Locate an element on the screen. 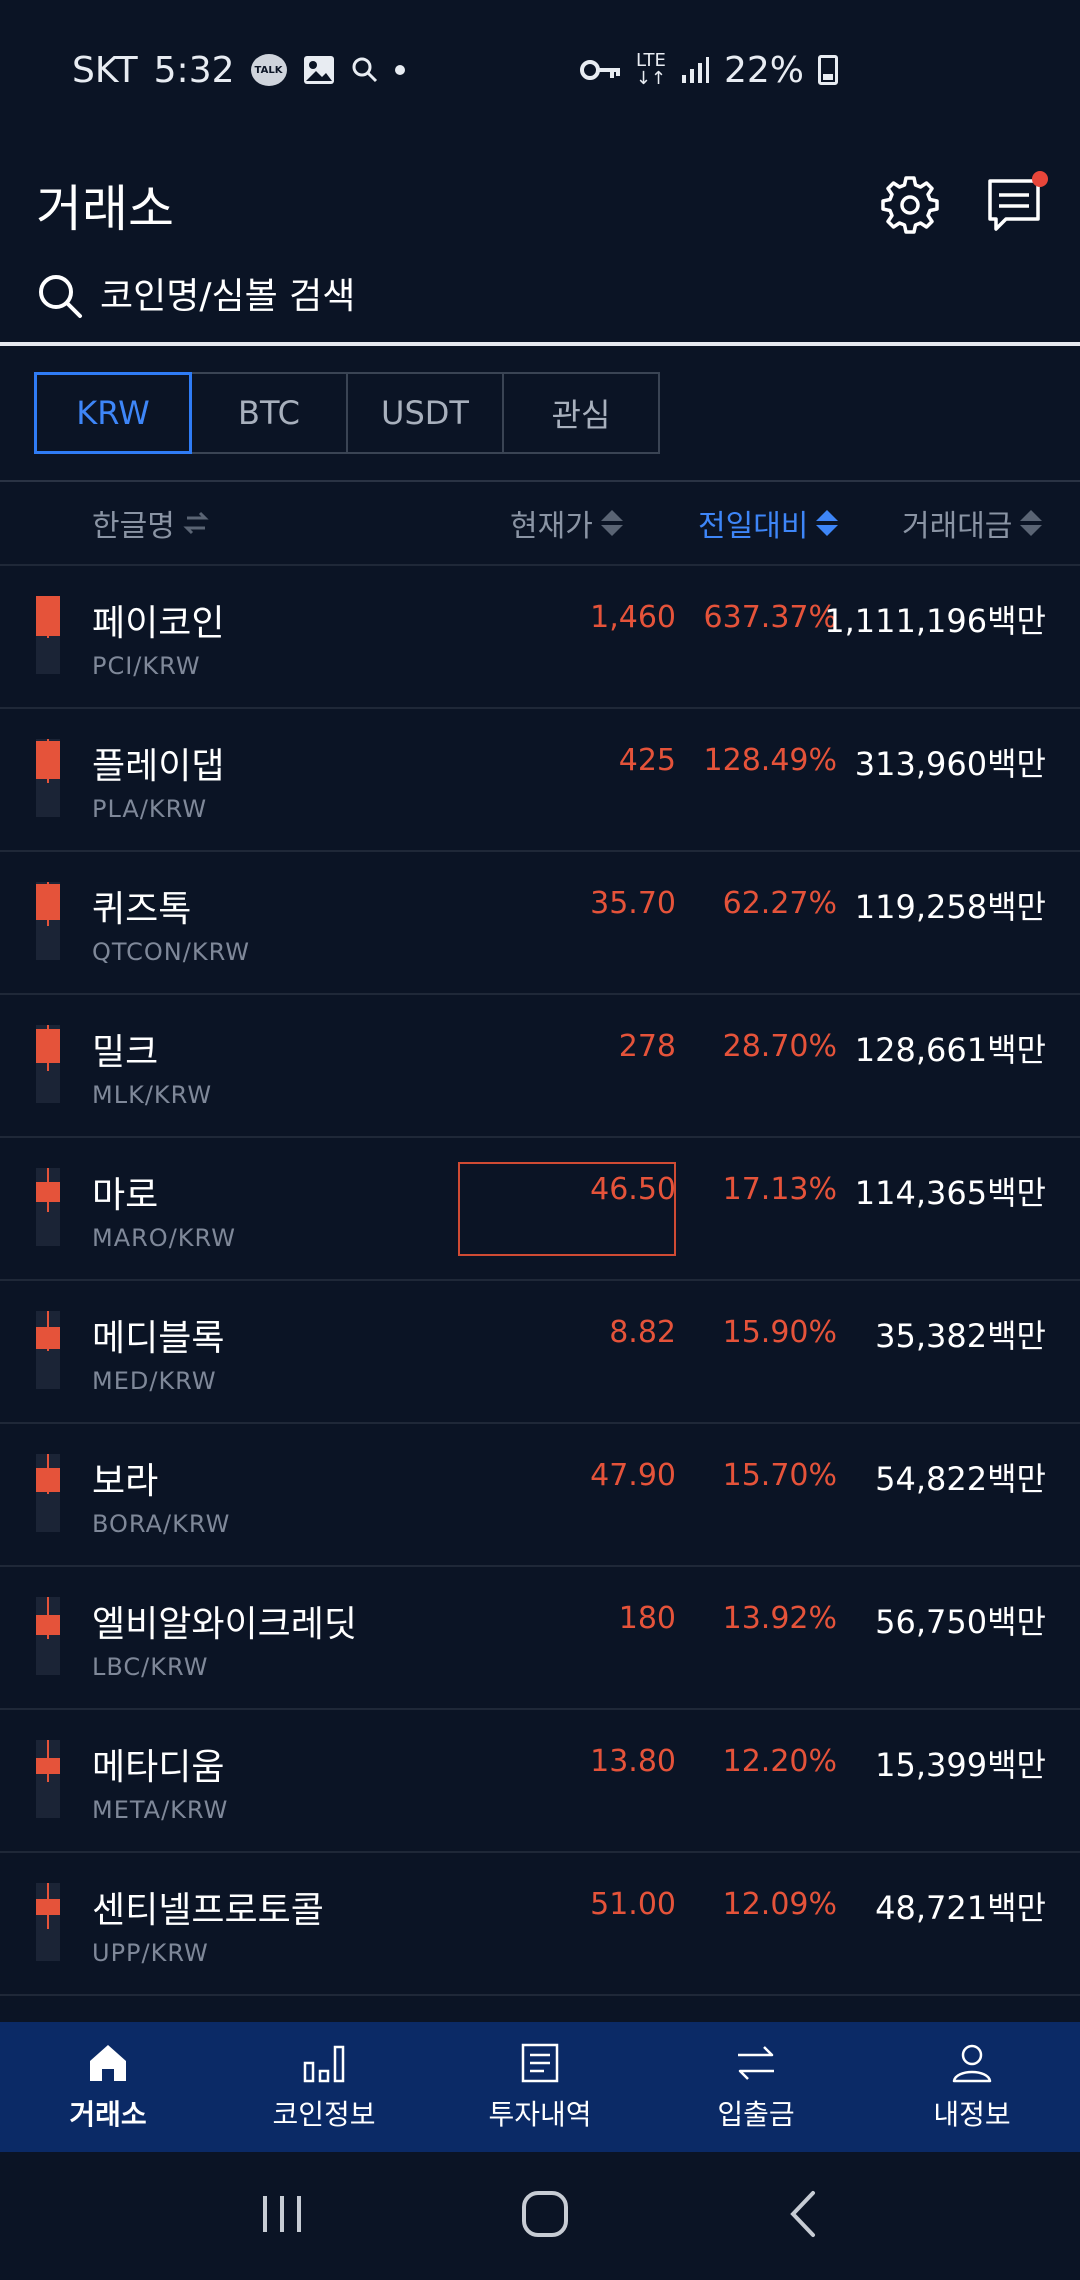  sort-by-name-button: 한글명 is located at coordinates (150, 523).